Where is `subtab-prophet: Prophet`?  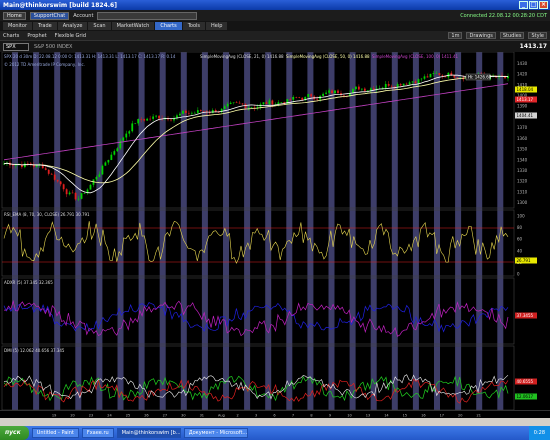
subtab-prophet: Prophet is located at coordinates (36, 36).